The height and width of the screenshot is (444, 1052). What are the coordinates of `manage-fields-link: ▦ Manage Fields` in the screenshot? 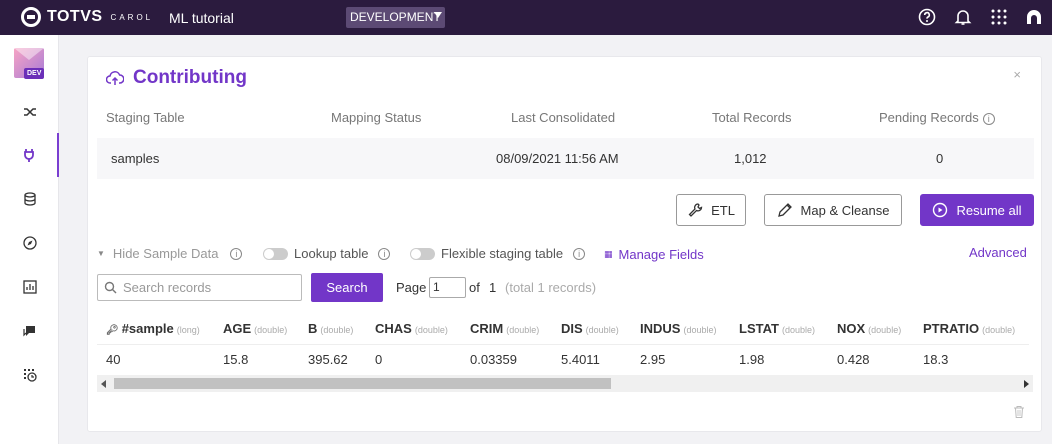 It's located at (654, 254).